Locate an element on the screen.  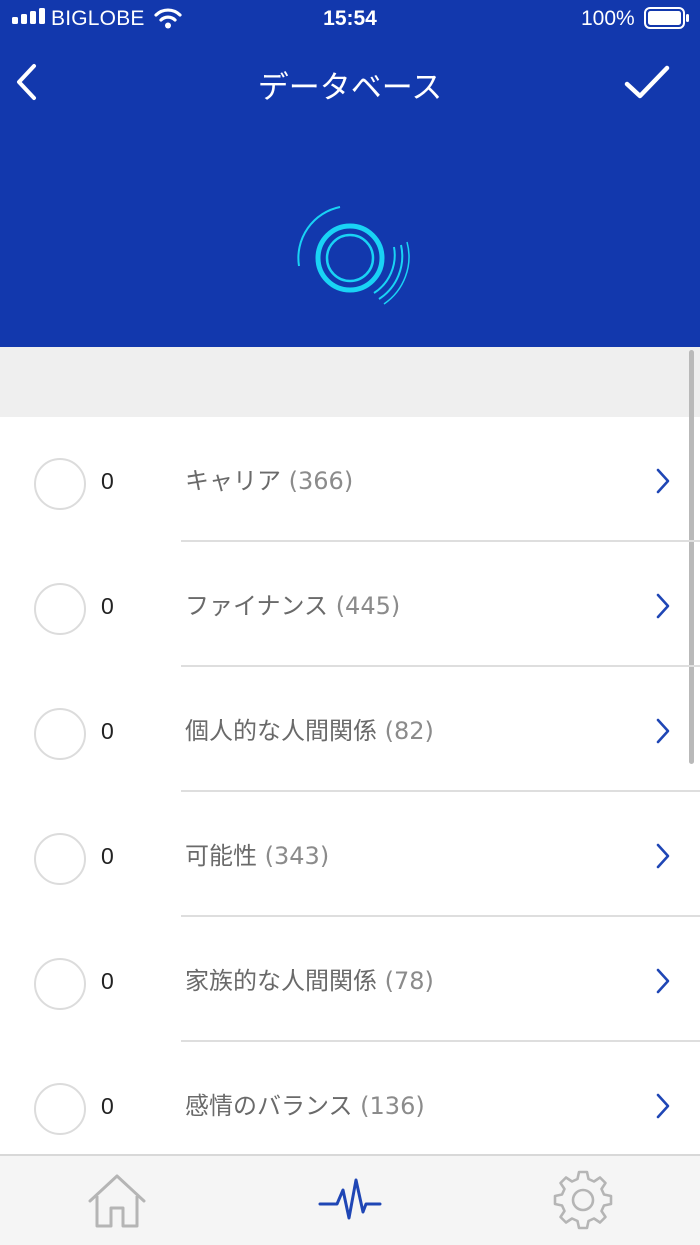
item-label: ファイナンス (445) is located at coordinates (293, 606).